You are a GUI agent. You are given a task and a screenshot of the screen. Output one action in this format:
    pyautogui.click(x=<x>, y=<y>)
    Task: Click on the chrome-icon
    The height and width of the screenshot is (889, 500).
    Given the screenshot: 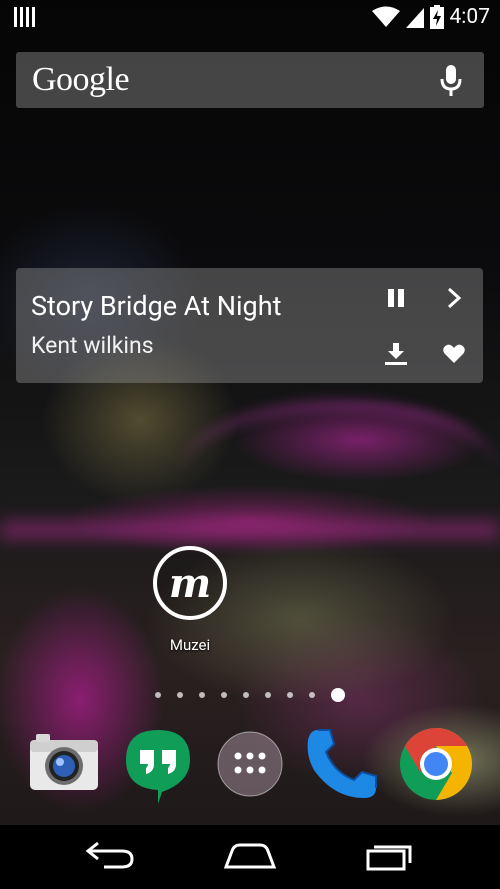 What is the action you would take?
    pyautogui.click(x=436, y=764)
    